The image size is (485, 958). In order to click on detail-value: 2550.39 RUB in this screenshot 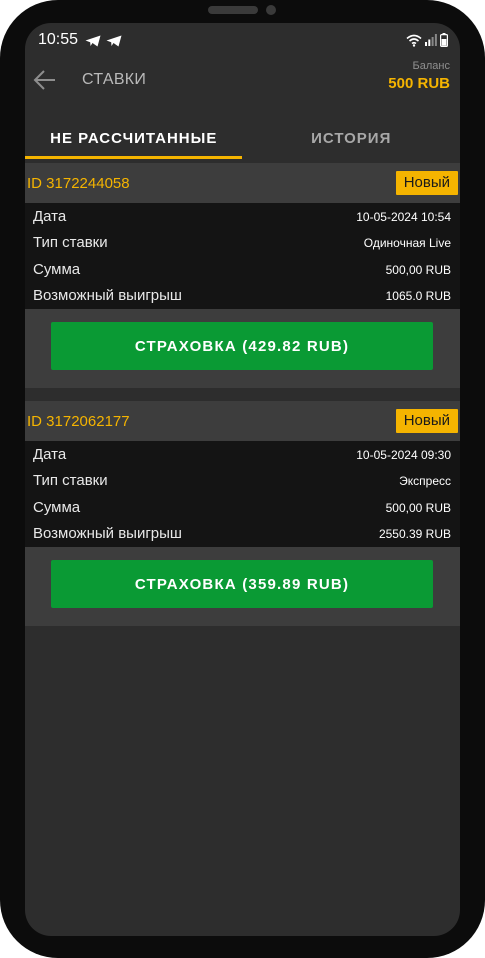, I will do `click(414, 534)`.